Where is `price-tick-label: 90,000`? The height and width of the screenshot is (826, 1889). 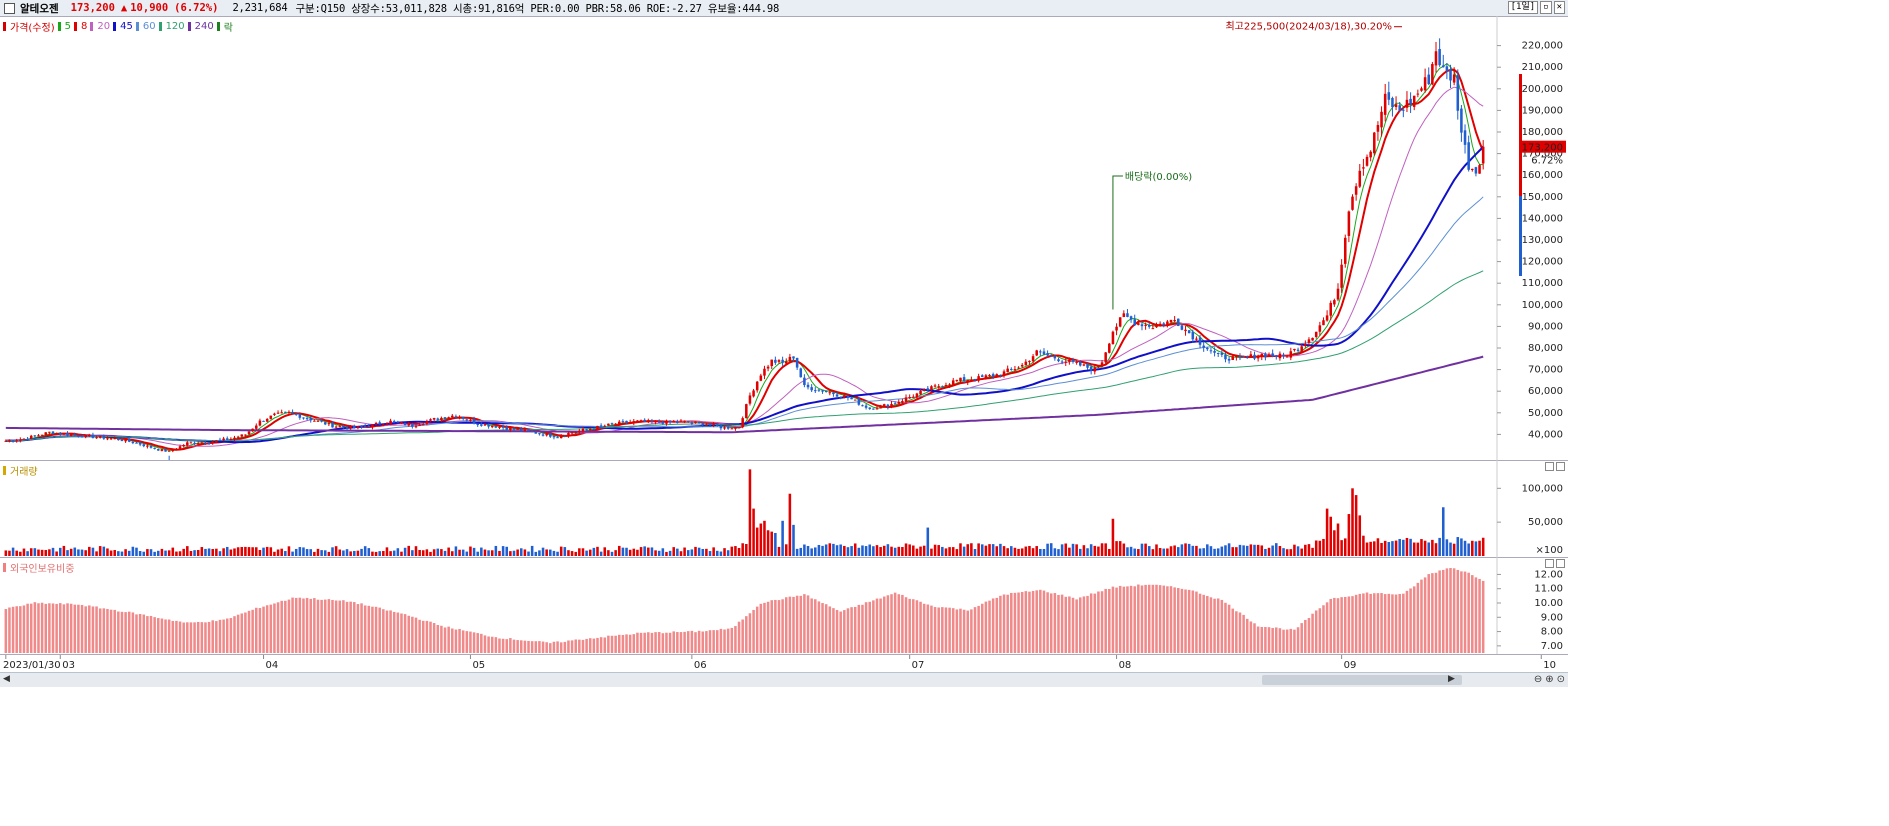
price-tick-label: 90,000 is located at coordinates (1545, 326).